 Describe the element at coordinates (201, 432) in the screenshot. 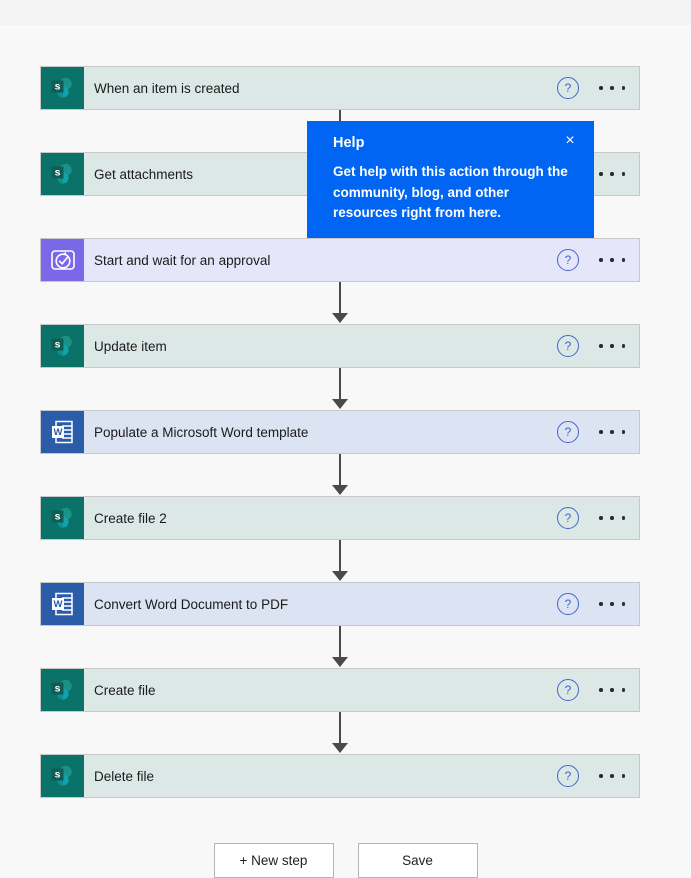

I see `flow-step-label: Populate a Microsoft Word template` at that location.